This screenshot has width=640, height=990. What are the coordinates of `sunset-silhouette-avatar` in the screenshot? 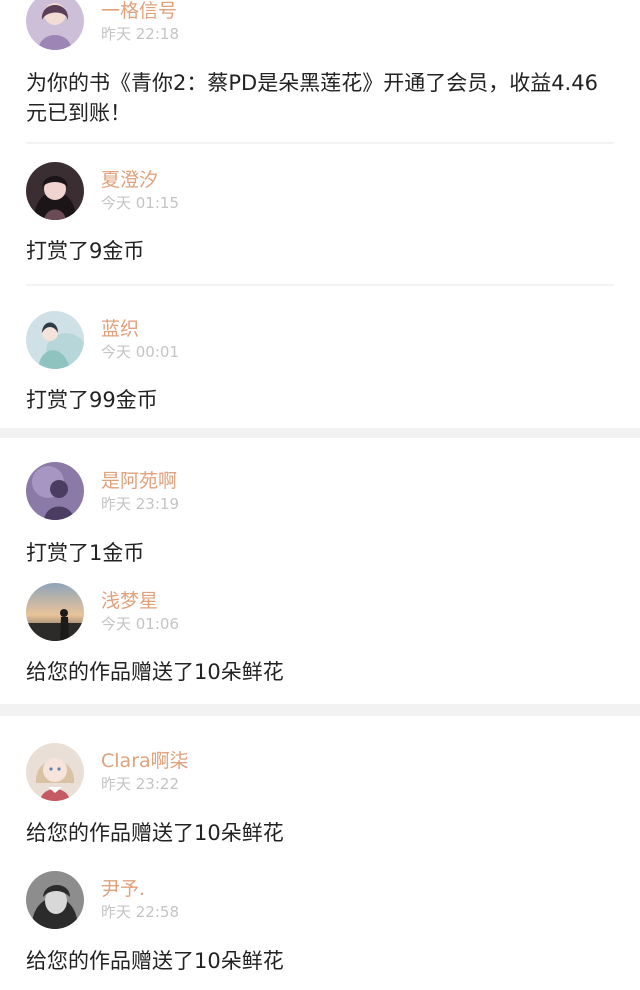 It's located at (55, 612).